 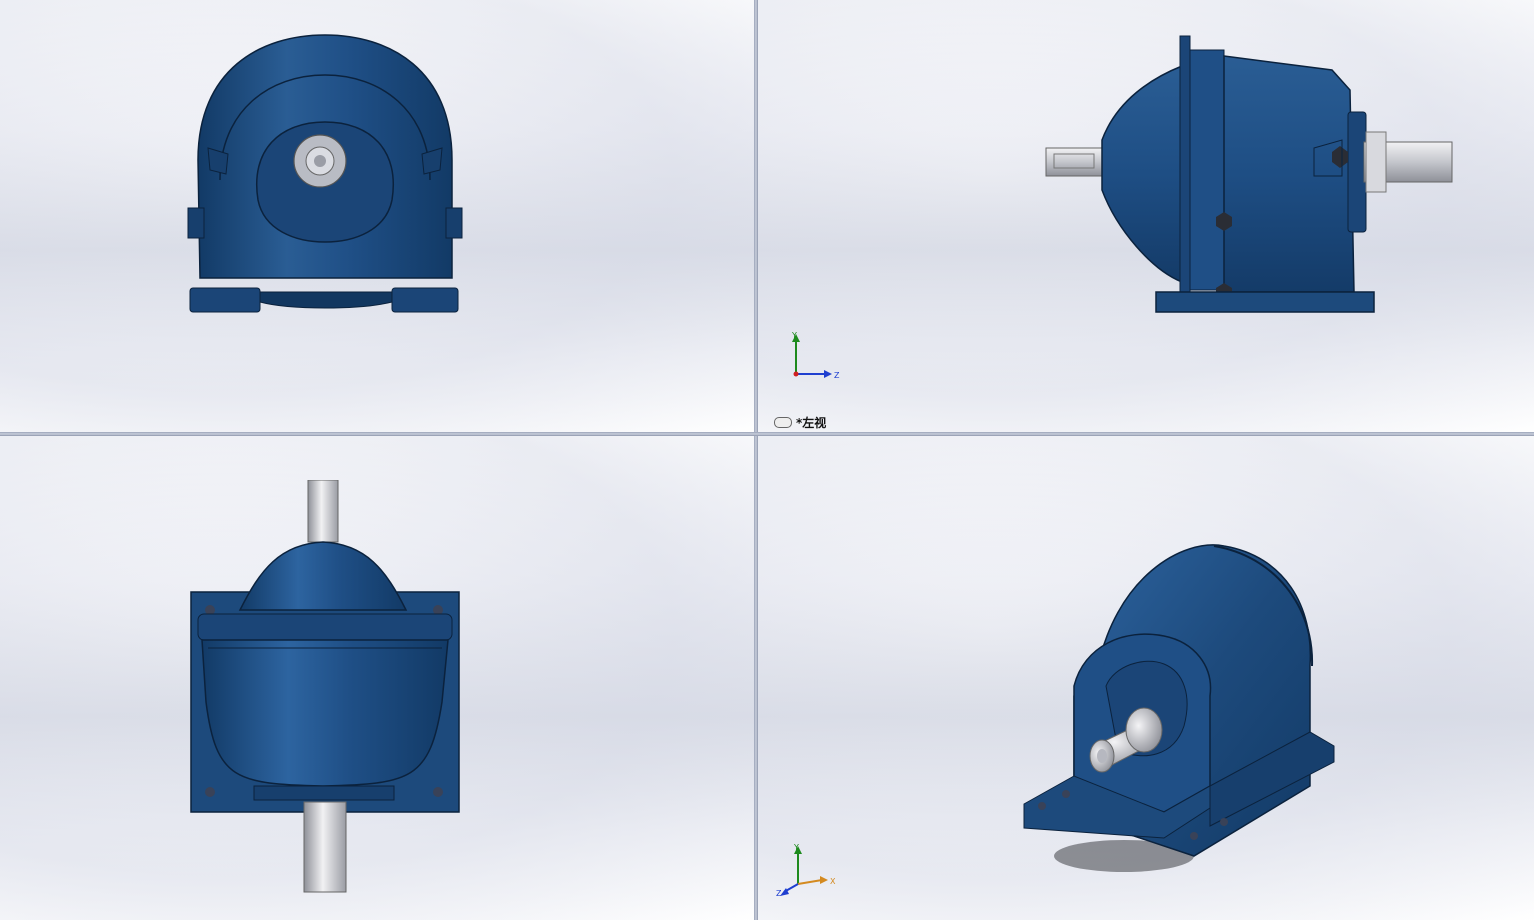 I want to click on axis-triad: Y X Z, so click(x=806, y=870).